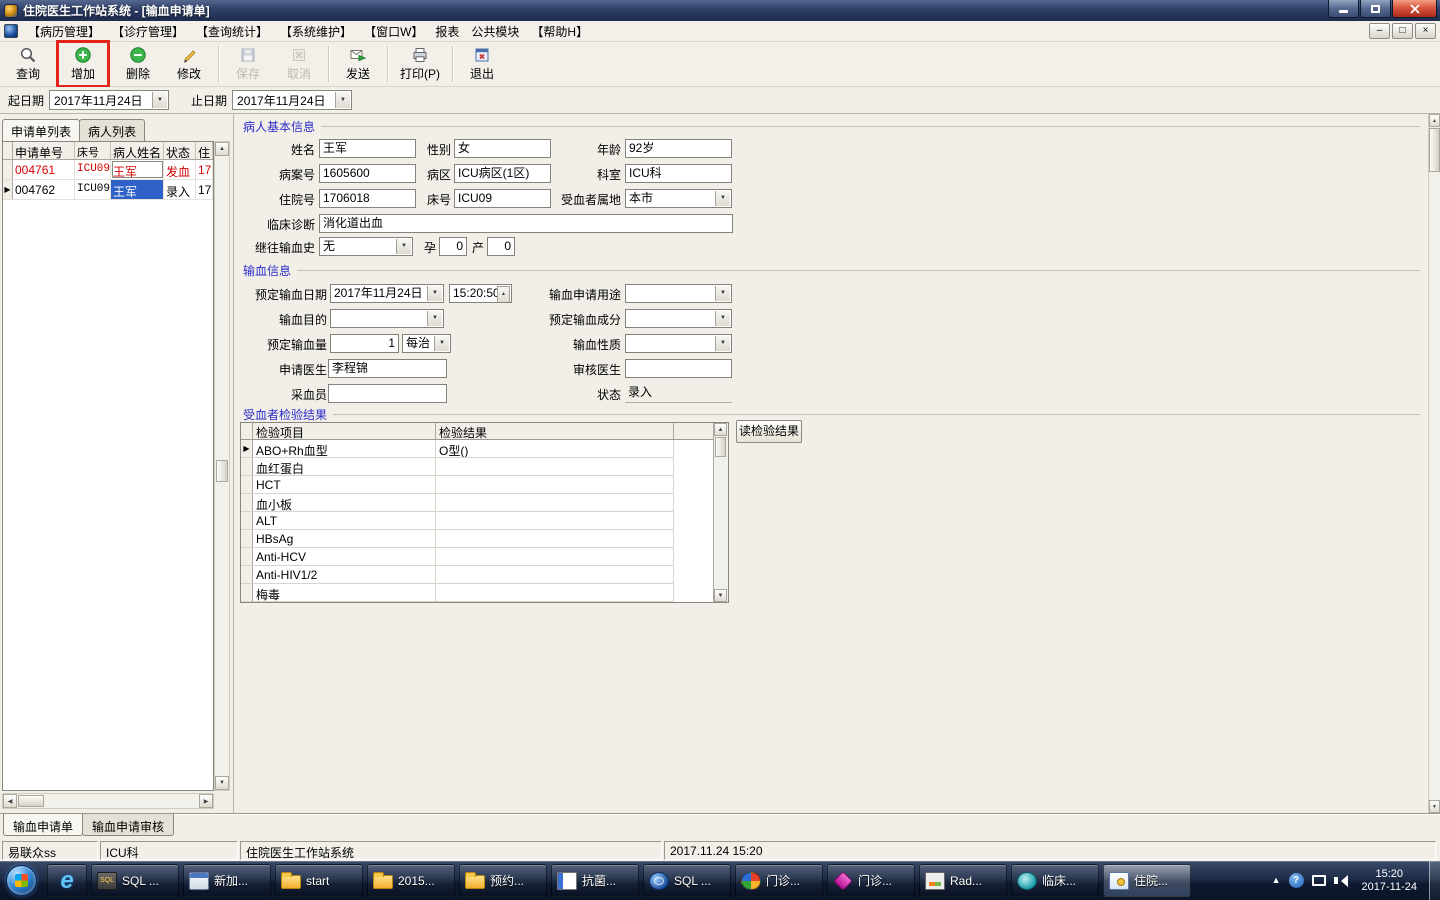 Image resolution: width=1440 pixels, height=900 pixels. I want to click on test-item-cell: HBsAg, so click(344, 539).